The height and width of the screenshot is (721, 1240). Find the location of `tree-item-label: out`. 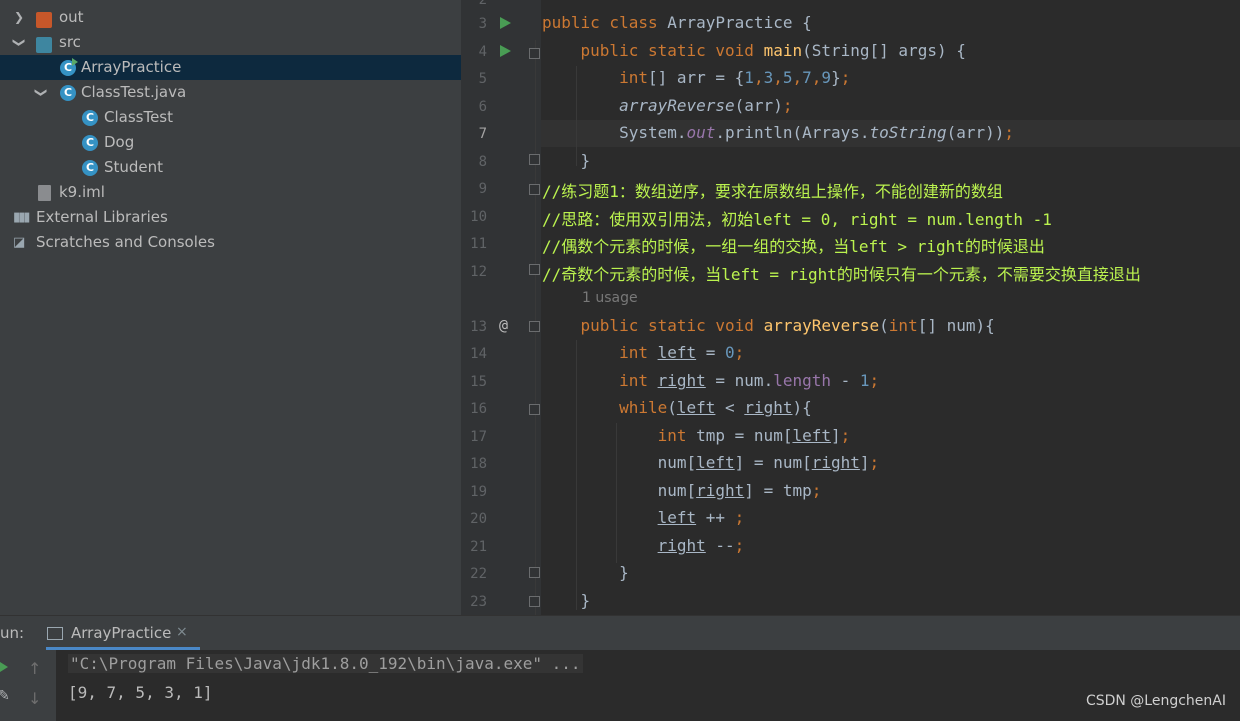

tree-item-label: out is located at coordinates (71, 17).